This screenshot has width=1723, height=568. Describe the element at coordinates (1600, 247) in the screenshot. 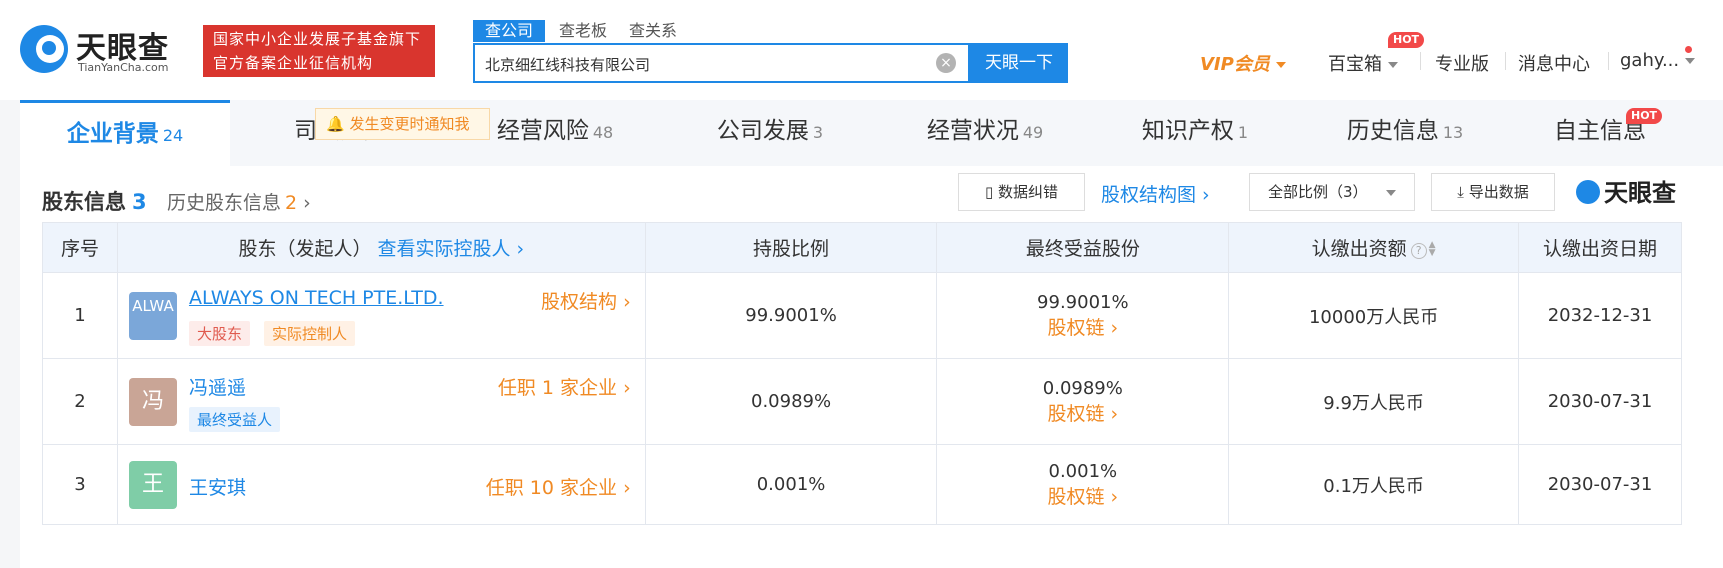

I see `col-date: 认缴出资日期` at that location.